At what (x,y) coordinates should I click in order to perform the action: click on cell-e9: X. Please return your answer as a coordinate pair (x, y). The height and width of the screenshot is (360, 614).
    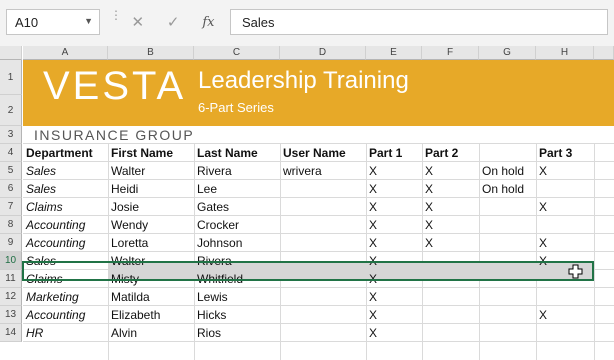
    Looking at the image, I should click on (394, 243).